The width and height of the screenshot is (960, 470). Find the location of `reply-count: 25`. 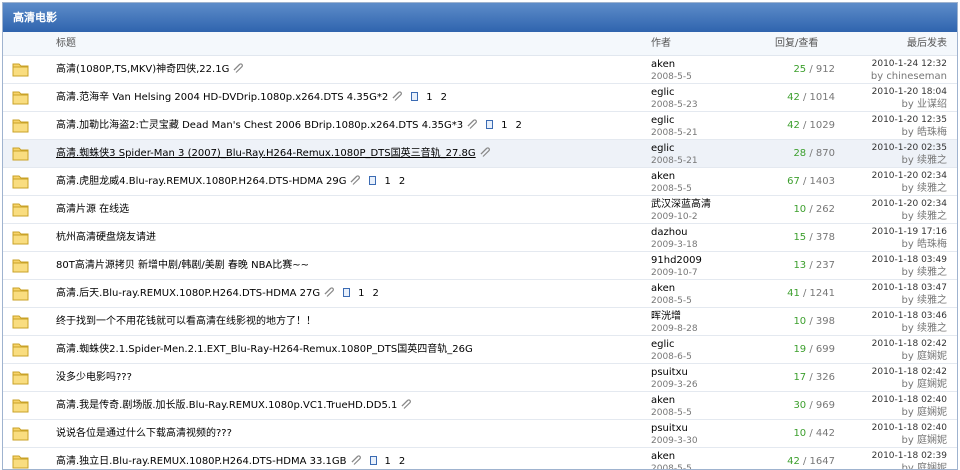

reply-count: 25 is located at coordinates (800, 69).